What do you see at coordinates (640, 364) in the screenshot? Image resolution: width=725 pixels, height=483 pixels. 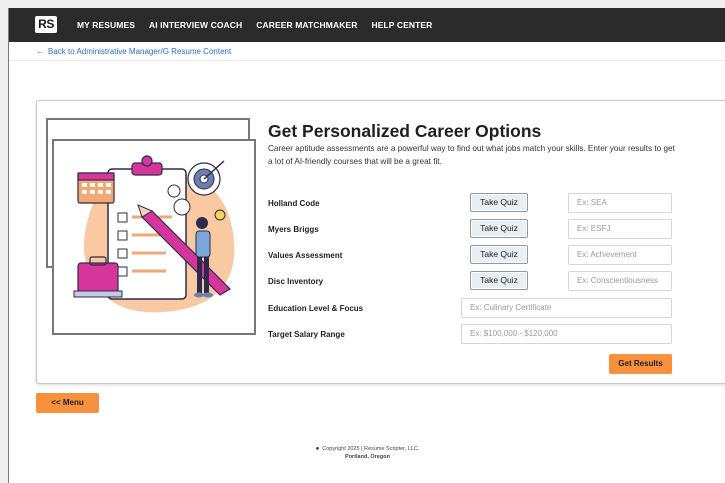 I see `get-results-button: Get Results` at bounding box center [640, 364].